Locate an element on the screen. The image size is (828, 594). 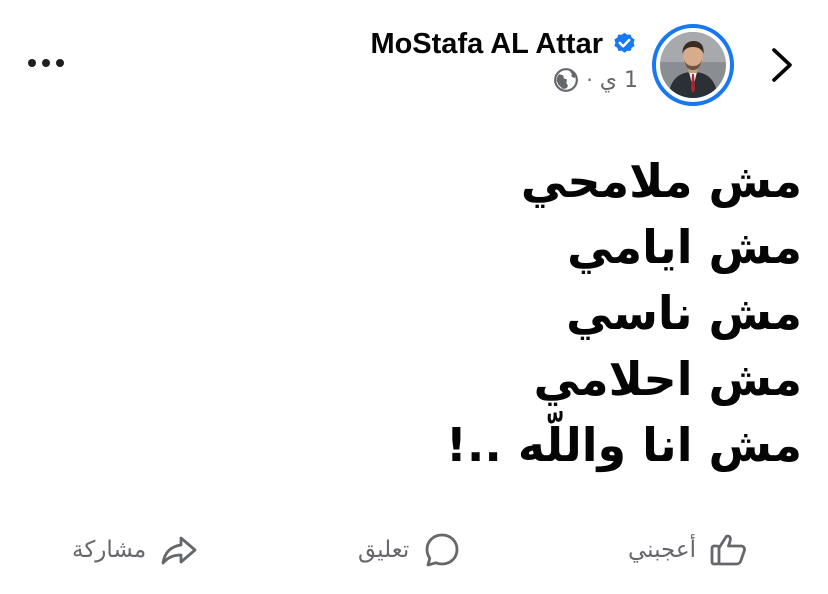
post-line: مش احلامي is located at coordinates (667, 379).